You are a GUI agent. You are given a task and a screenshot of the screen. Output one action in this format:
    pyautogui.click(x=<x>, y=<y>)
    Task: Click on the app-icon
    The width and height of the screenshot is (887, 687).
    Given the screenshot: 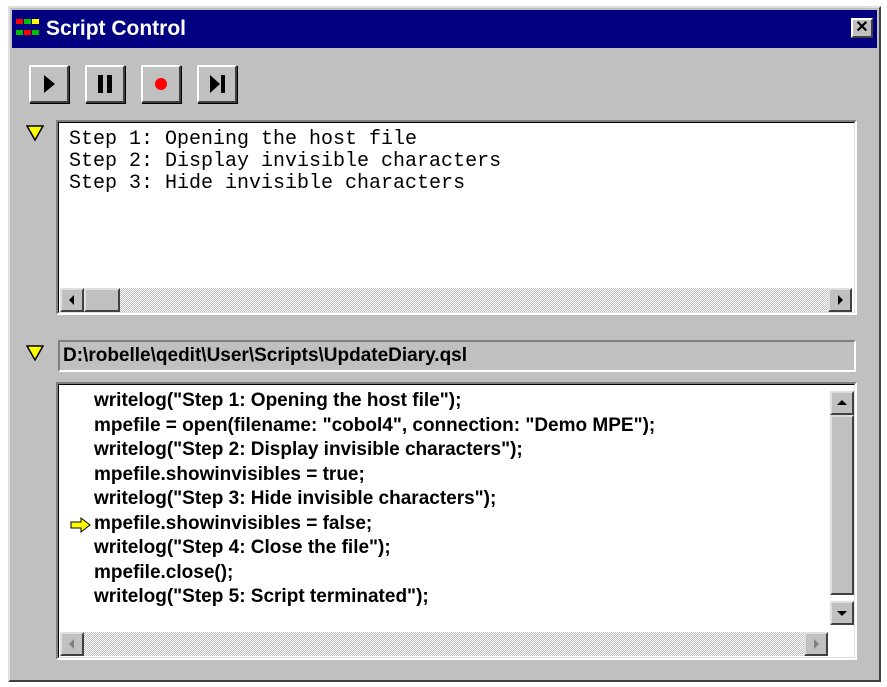 What is the action you would take?
    pyautogui.click(x=29, y=29)
    